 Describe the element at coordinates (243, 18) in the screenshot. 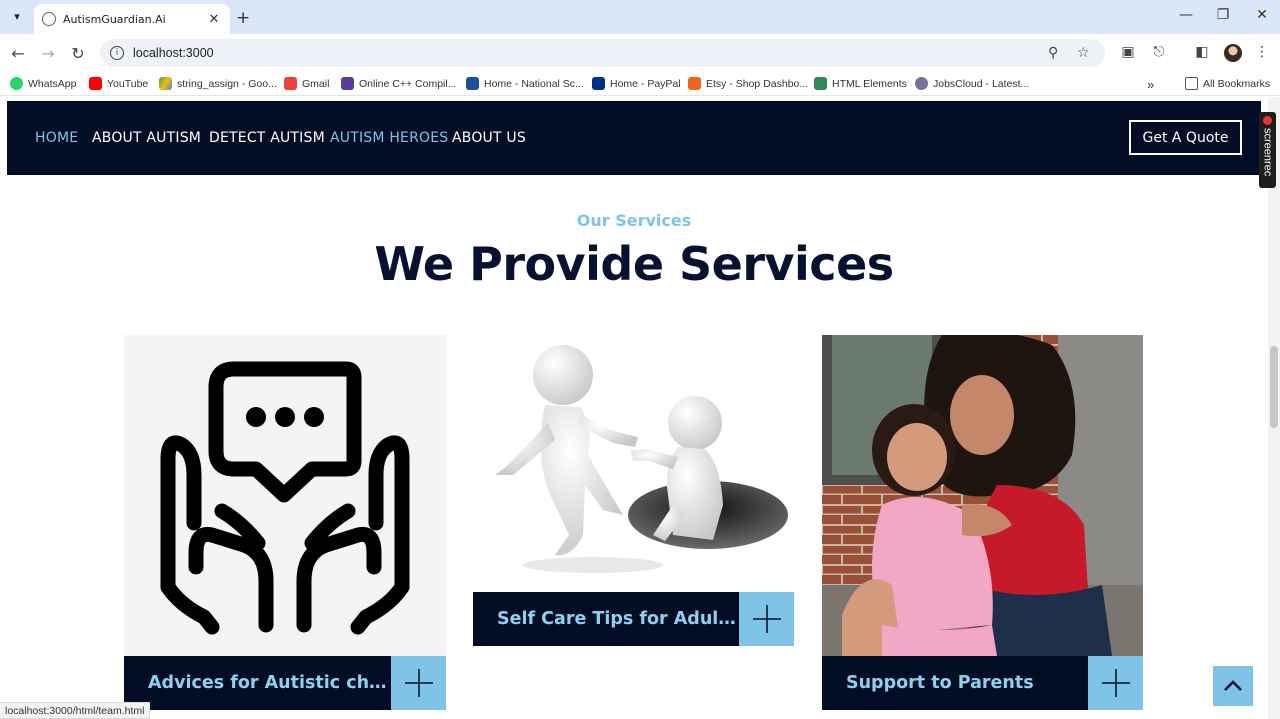

I see `new-tab-icon: +` at that location.